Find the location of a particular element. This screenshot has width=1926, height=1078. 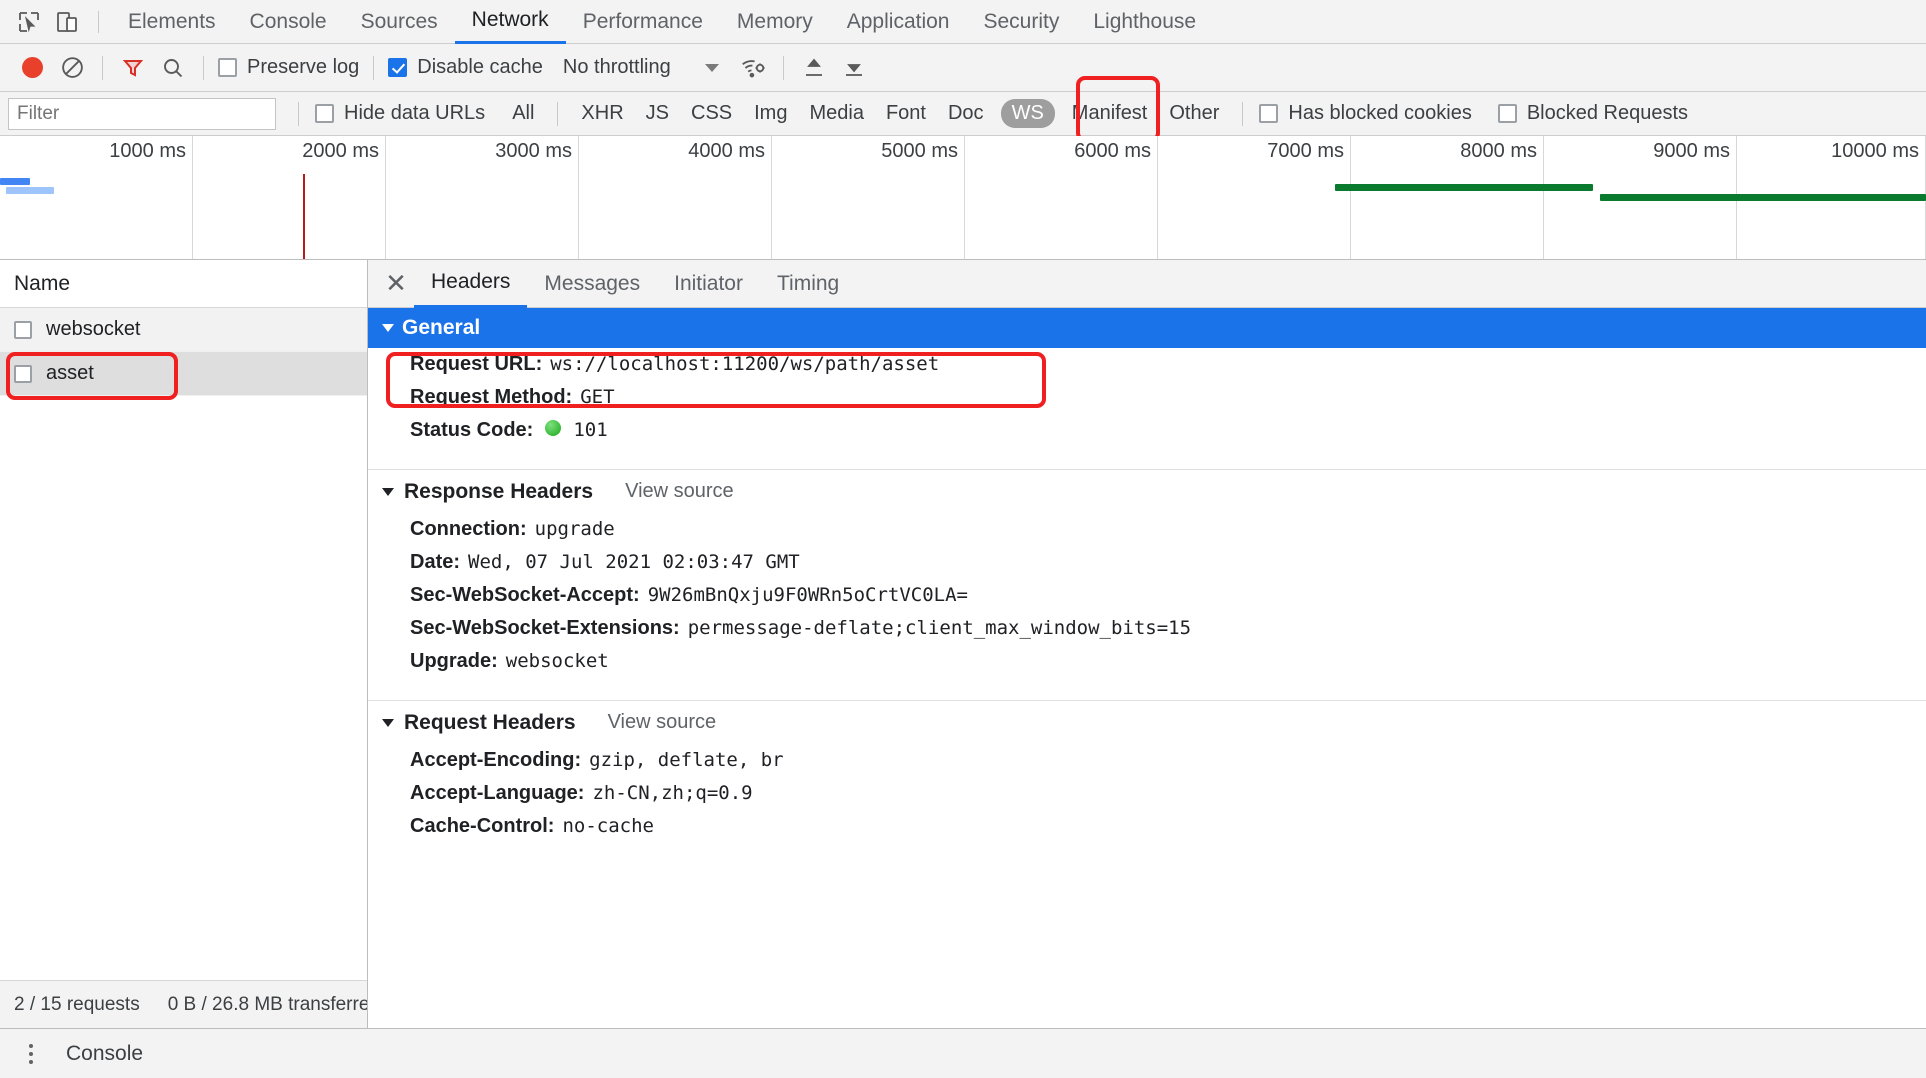

export-har-icon is located at coordinates (854, 68).